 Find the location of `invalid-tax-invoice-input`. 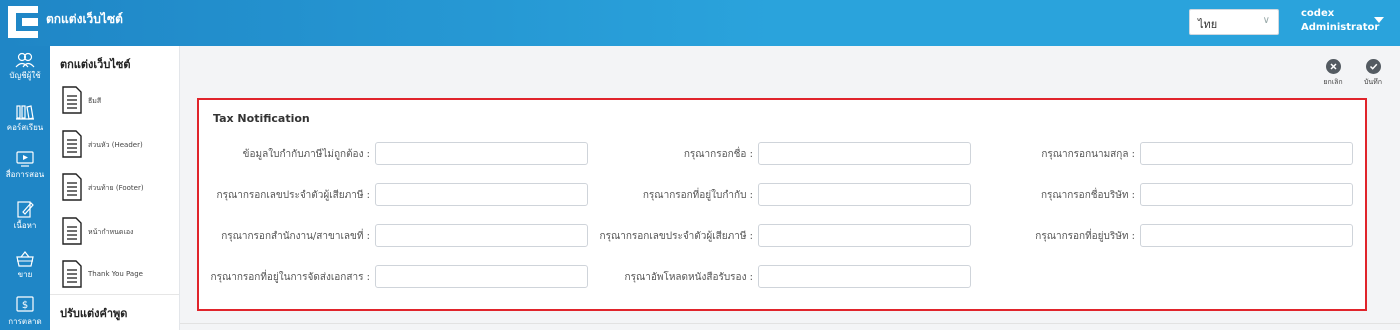

invalid-tax-invoice-input is located at coordinates (481, 153).